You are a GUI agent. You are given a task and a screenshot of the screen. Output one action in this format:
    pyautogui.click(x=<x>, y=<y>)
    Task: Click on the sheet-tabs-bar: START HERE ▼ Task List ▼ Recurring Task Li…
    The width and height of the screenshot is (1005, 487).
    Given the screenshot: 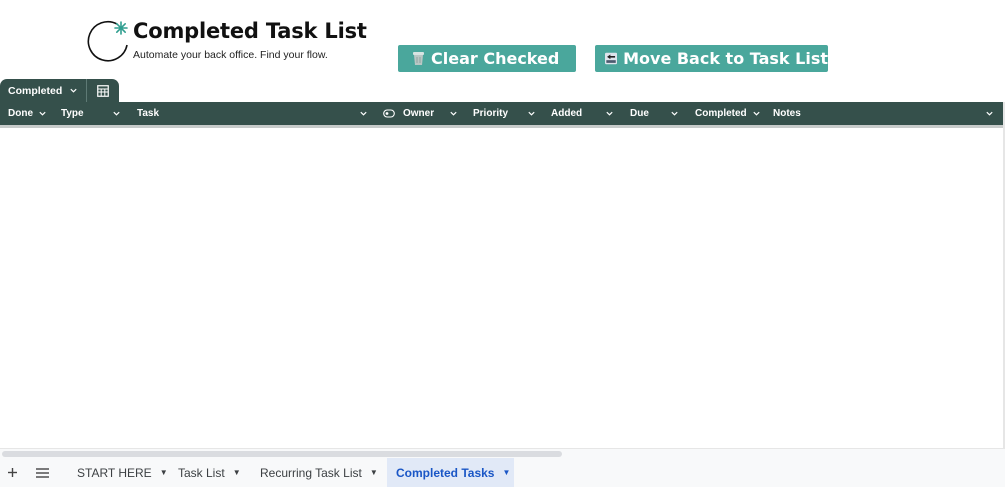 What is the action you would take?
    pyautogui.click(x=502, y=472)
    